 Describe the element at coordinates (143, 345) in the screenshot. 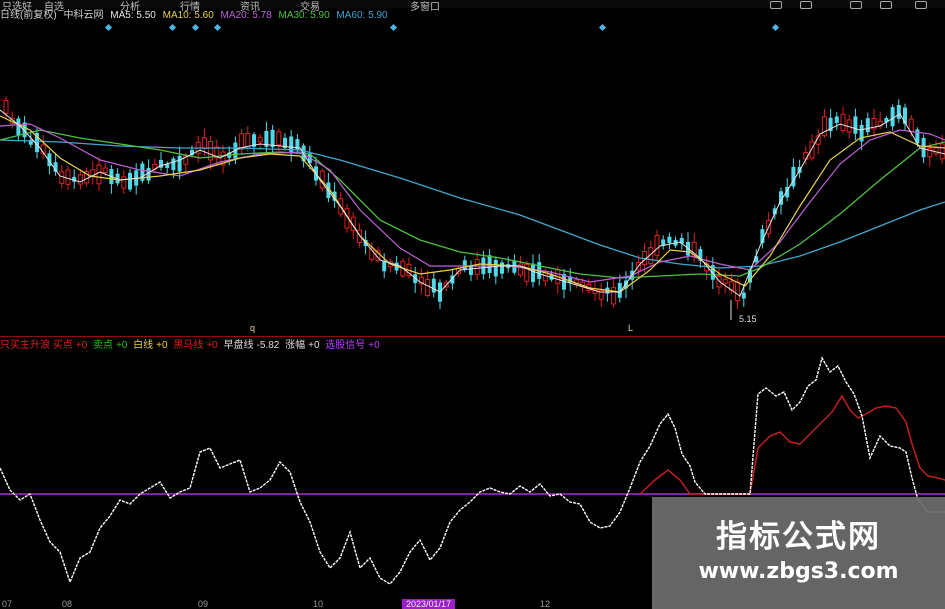

I see `ind-label-white: 白线` at that location.